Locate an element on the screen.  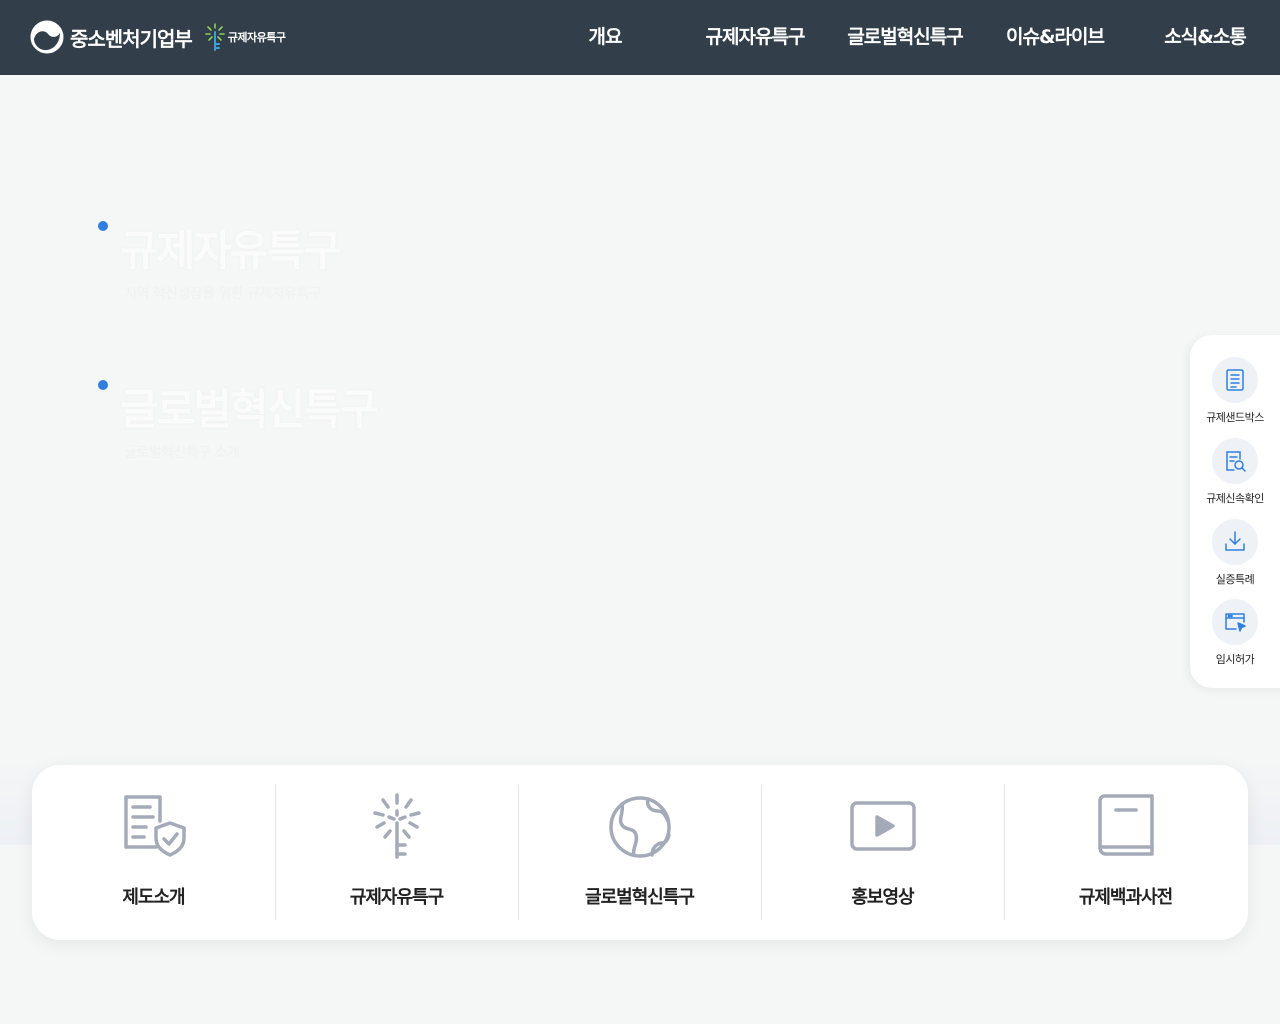
shortcut-global-innovation-zone: 글로벌혁신특구 is located at coordinates (639, 852).